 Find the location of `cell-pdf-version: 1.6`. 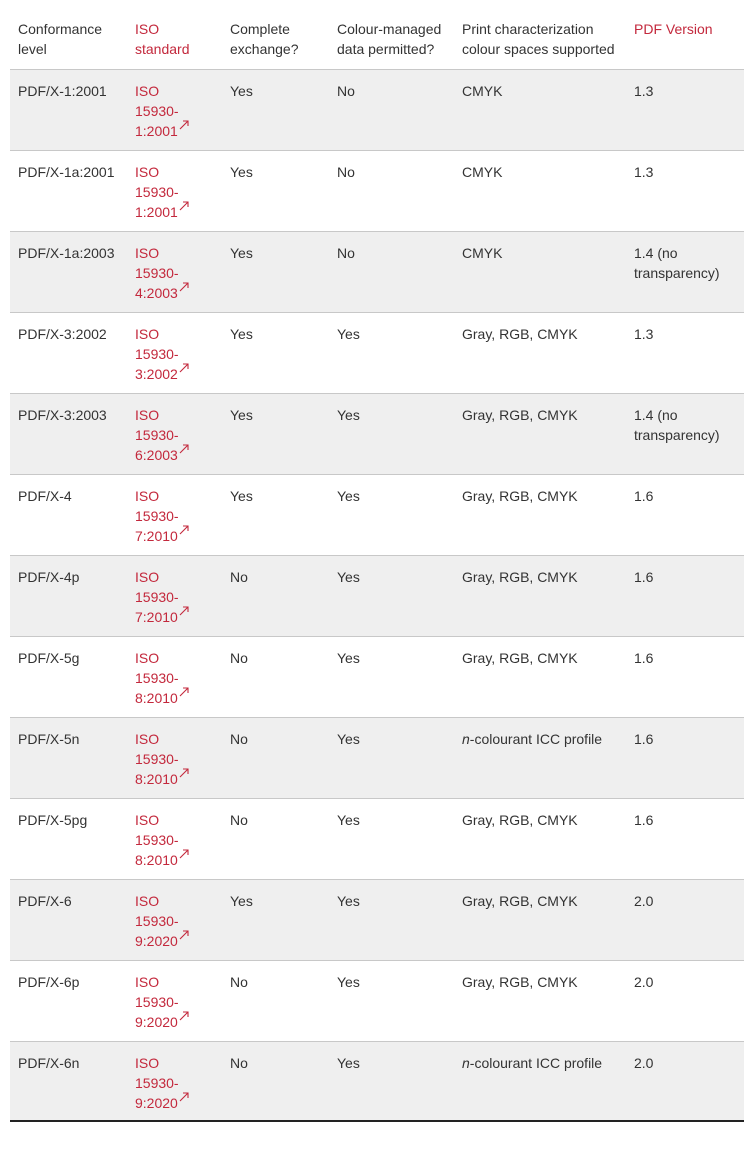

cell-pdf-version: 1.6 is located at coordinates (685, 514).